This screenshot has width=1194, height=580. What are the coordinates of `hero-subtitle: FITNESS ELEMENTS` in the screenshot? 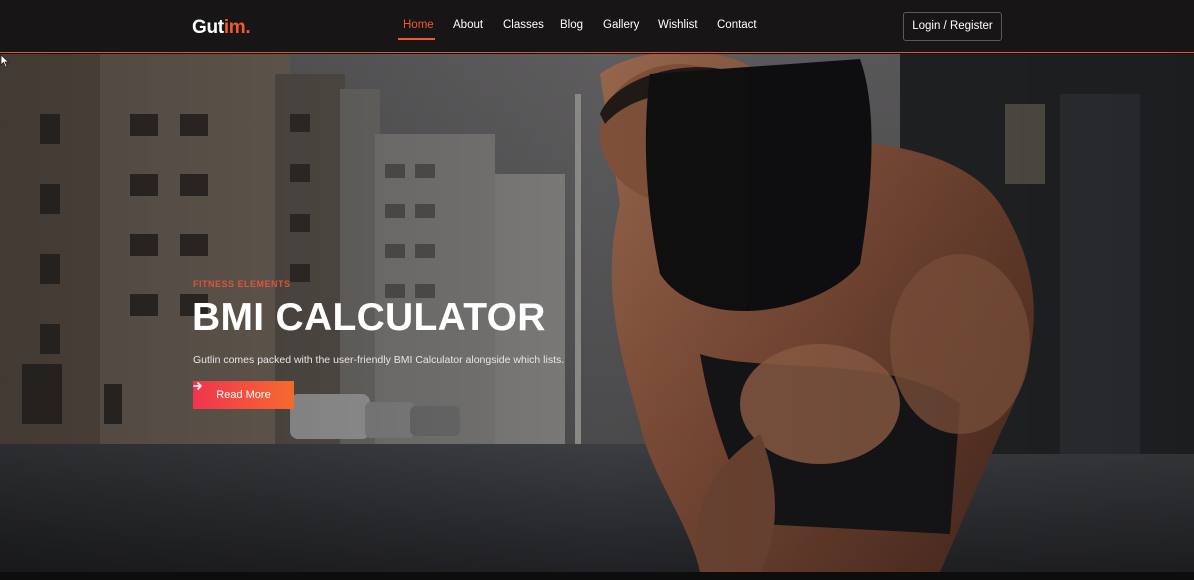 It's located at (242, 284).